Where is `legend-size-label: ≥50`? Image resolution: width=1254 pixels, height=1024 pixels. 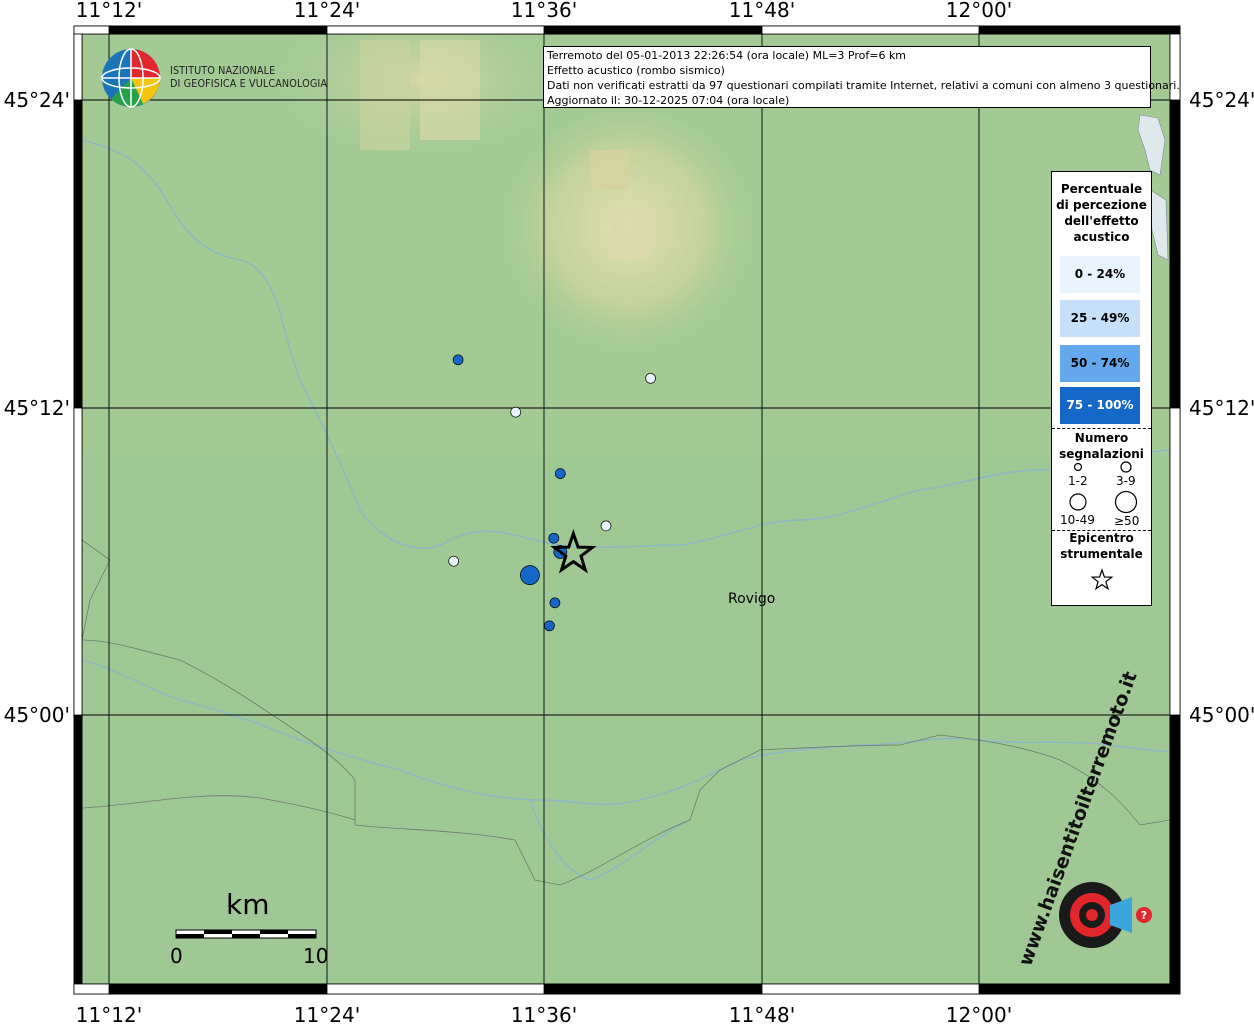 legend-size-label: ≥50 is located at coordinates (1127, 521).